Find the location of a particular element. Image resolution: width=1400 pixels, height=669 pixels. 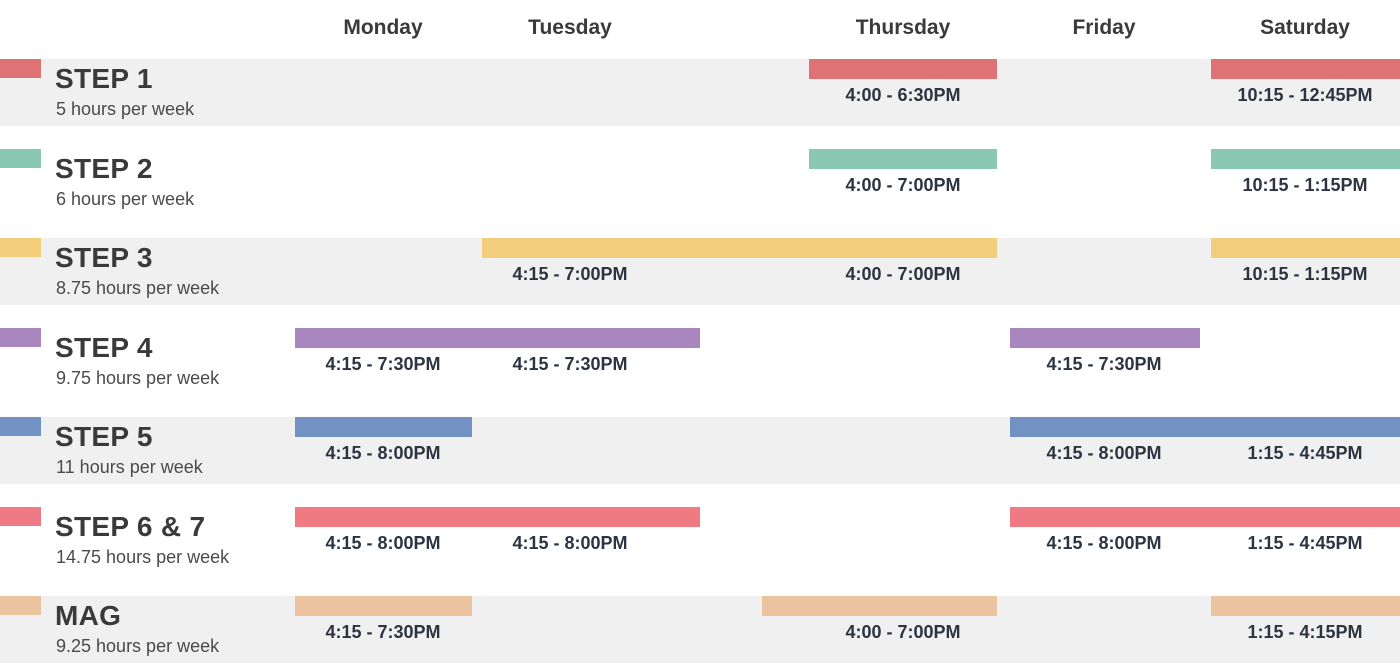

step-hours: 6 hours per week is located at coordinates (125, 198).